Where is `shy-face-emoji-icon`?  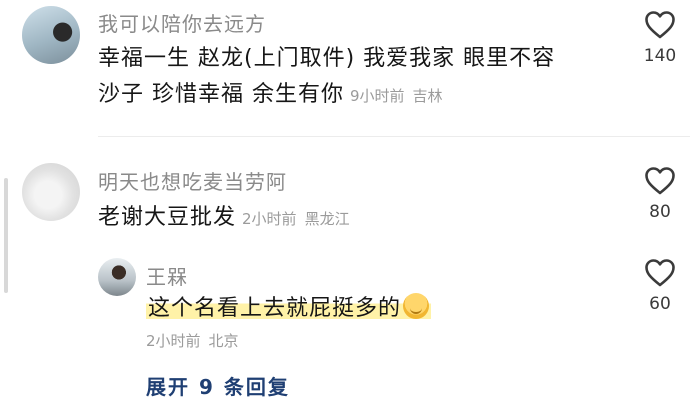
shy-face-emoji-icon is located at coordinates (416, 306).